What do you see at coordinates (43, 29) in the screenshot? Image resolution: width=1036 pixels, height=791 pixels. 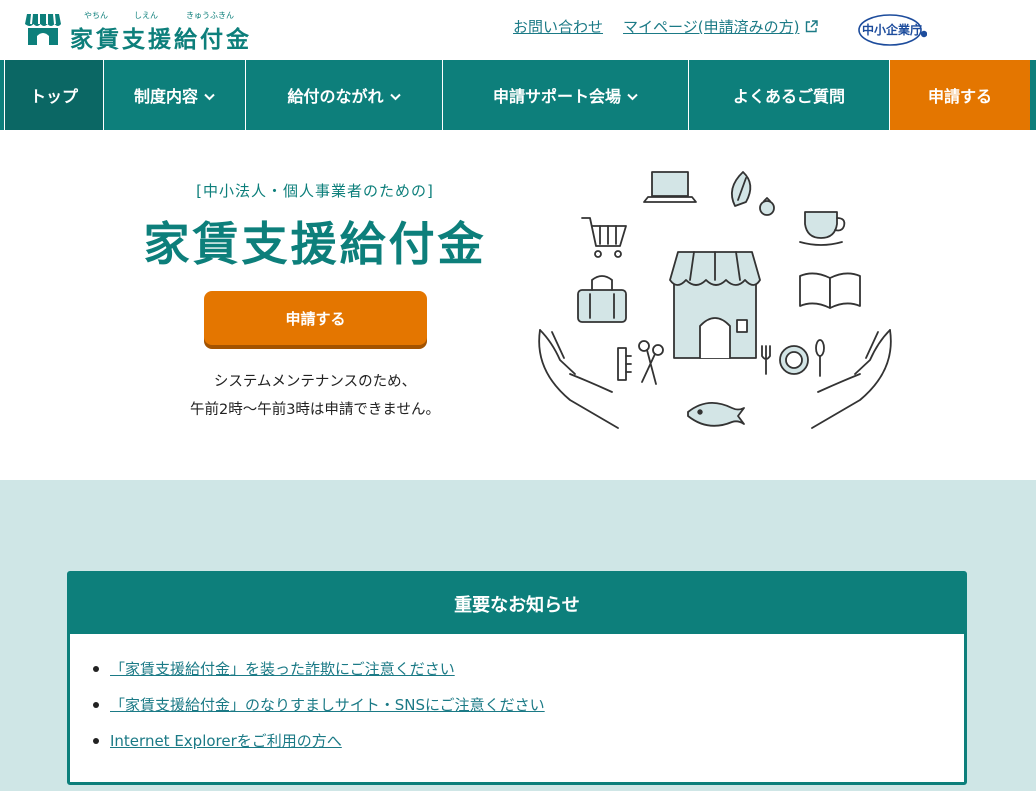 I see `storefront-logo-icon` at bounding box center [43, 29].